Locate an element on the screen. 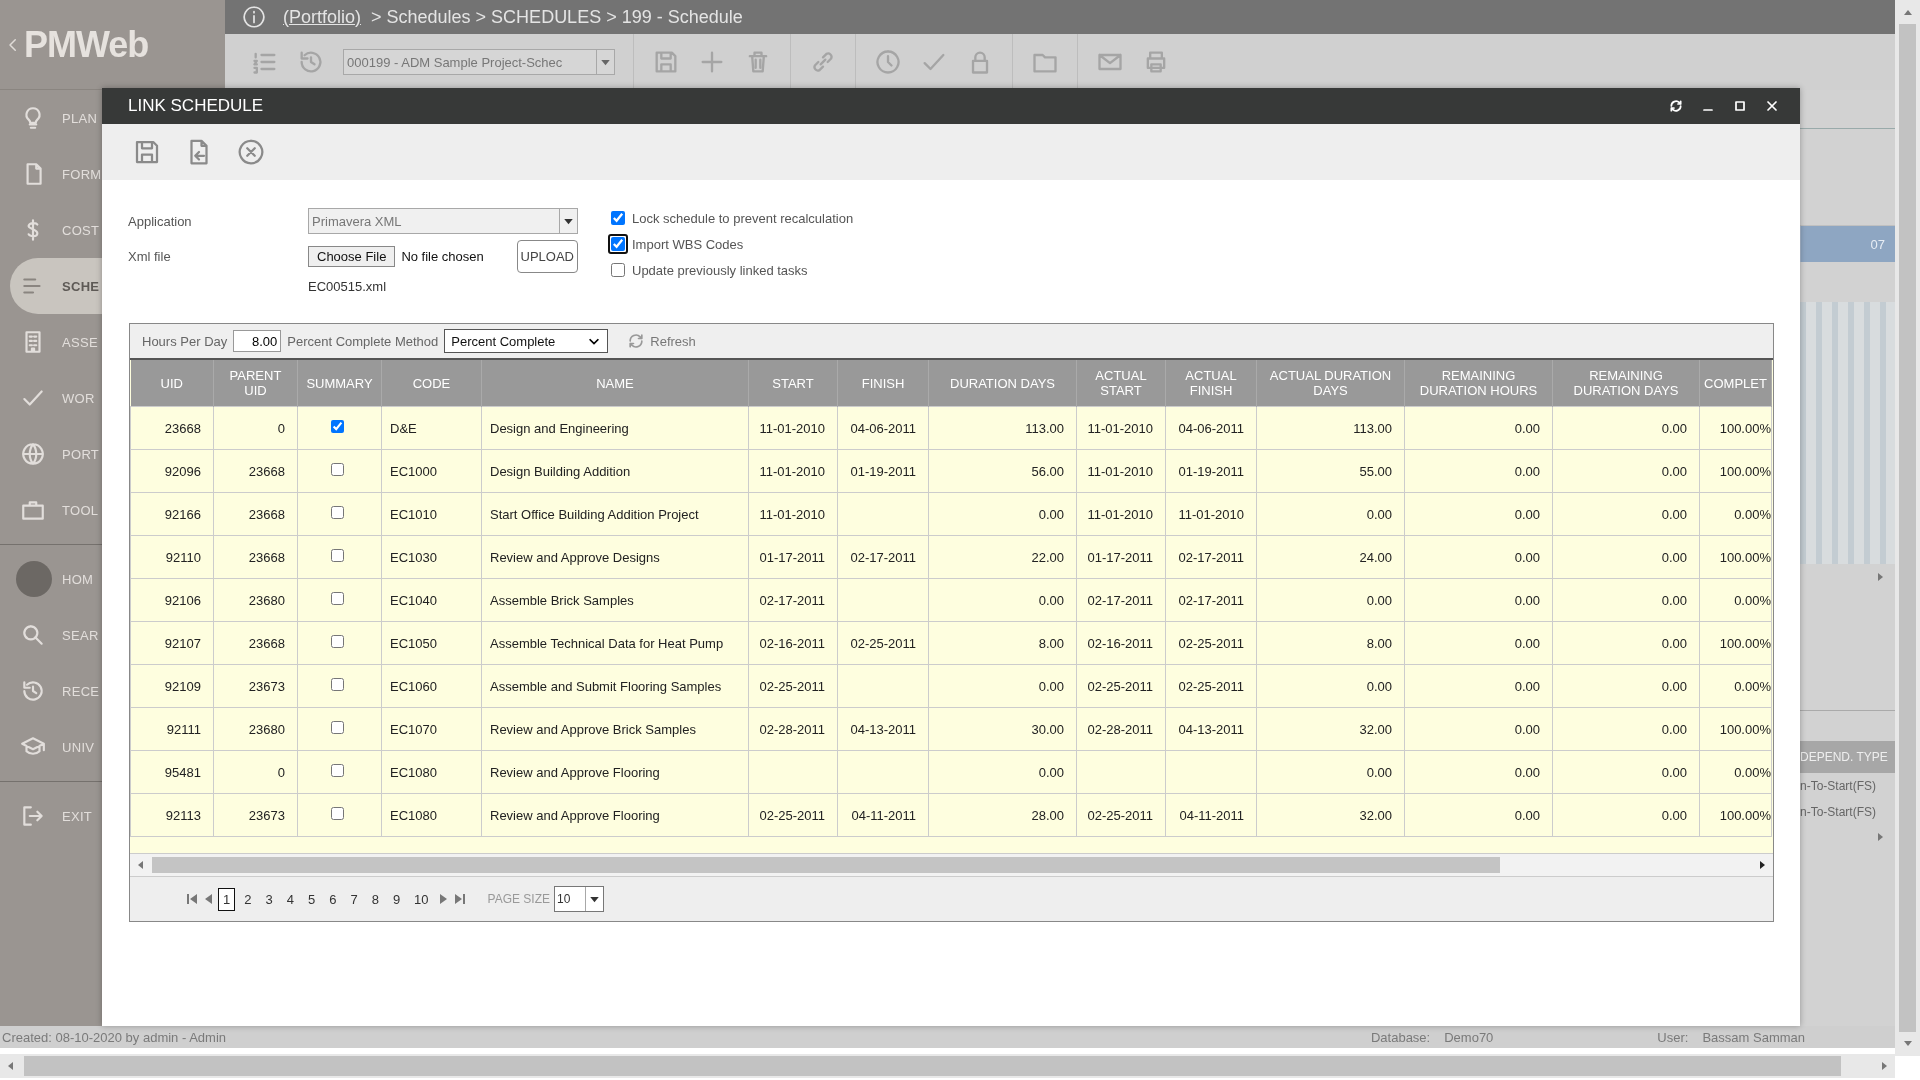 This screenshot has width=1920, height=1080. table-cell: 92109 is located at coordinates (182, 686).